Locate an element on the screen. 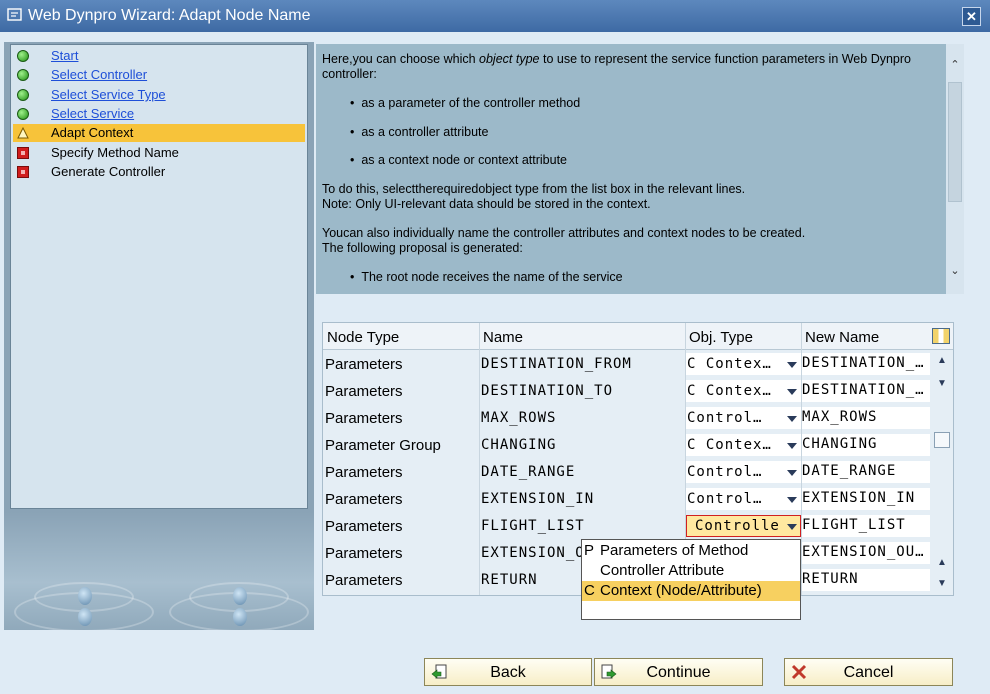 The height and width of the screenshot is (694, 990). new-name-input: DATE_RANGE is located at coordinates (866, 472).